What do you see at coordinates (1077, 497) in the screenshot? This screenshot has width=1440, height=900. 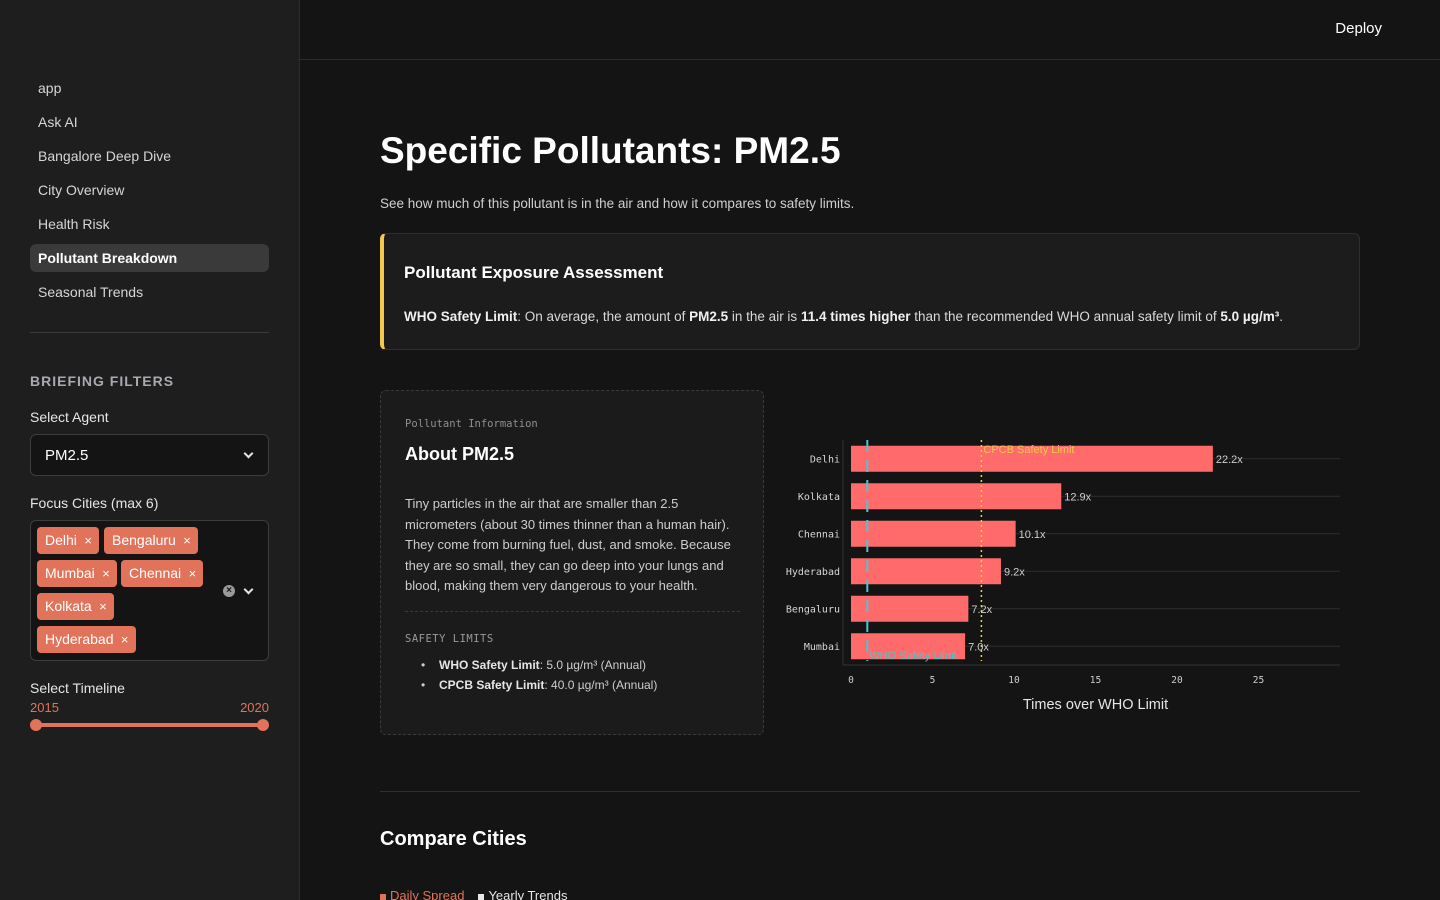 I see `data-label: 12.9x` at bounding box center [1077, 497].